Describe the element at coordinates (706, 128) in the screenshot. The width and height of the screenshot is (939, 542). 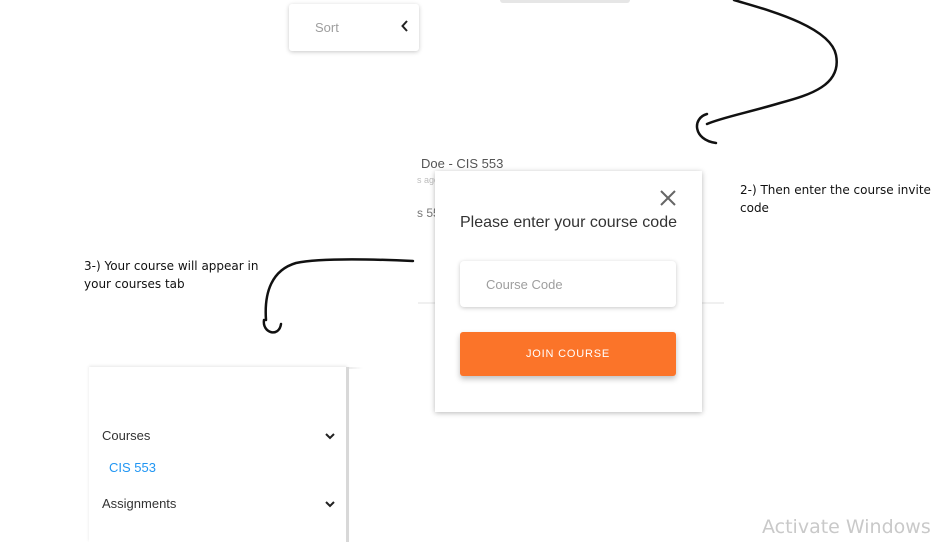
I see `arrow-to-dialog-head` at that location.